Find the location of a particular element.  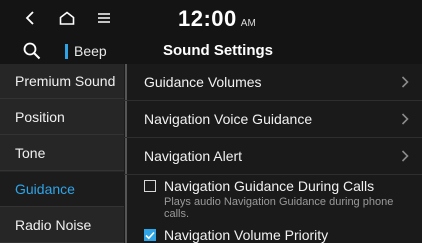

checkbox-volume-priority is located at coordinates (150, 235).